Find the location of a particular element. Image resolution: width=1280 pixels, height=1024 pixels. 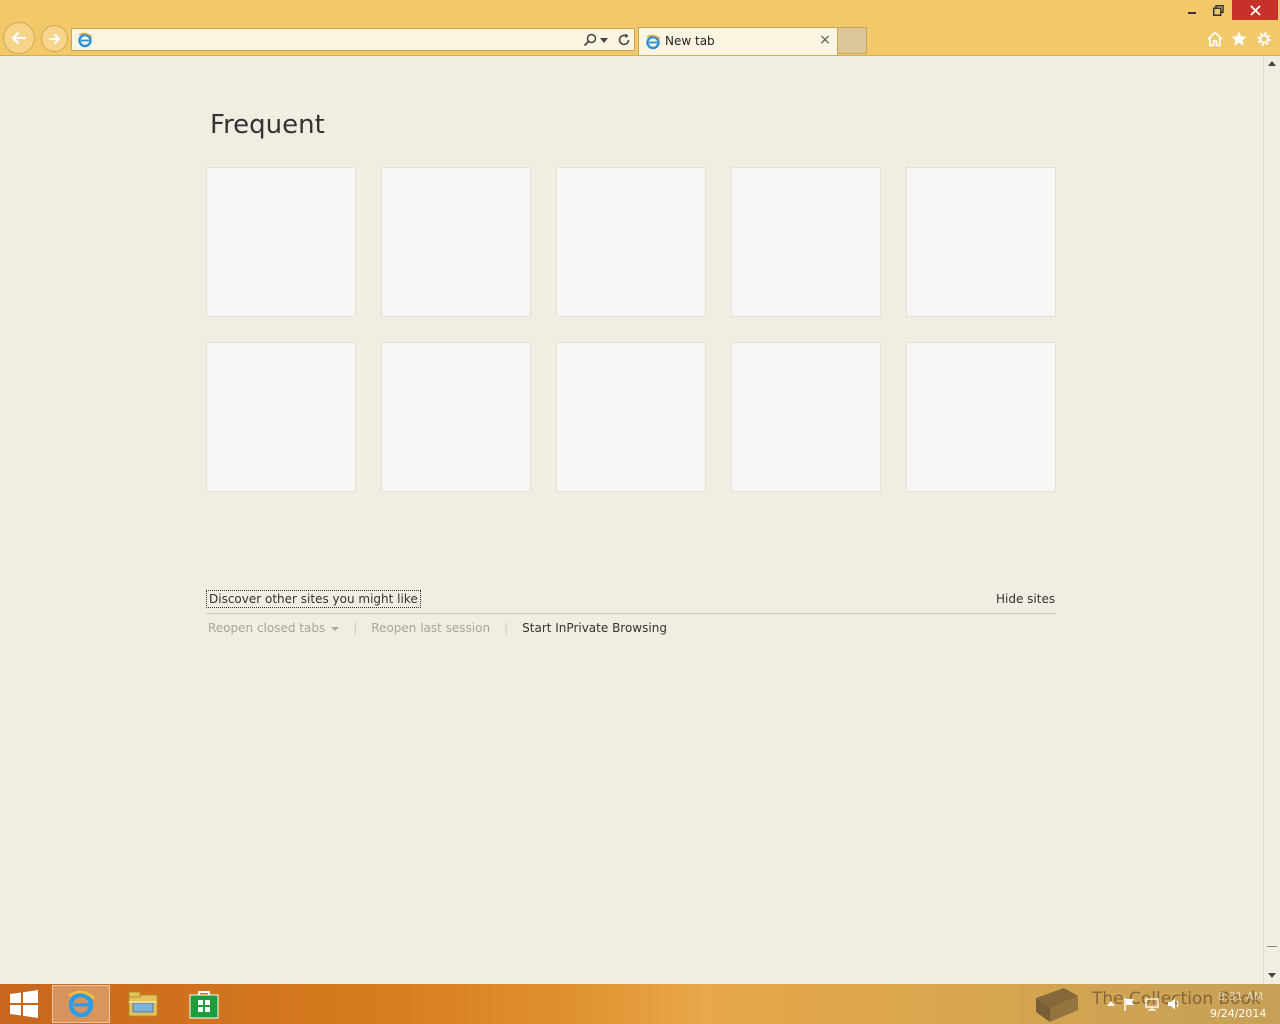

scroll-down-icon is located at coordinates (1272, 975).